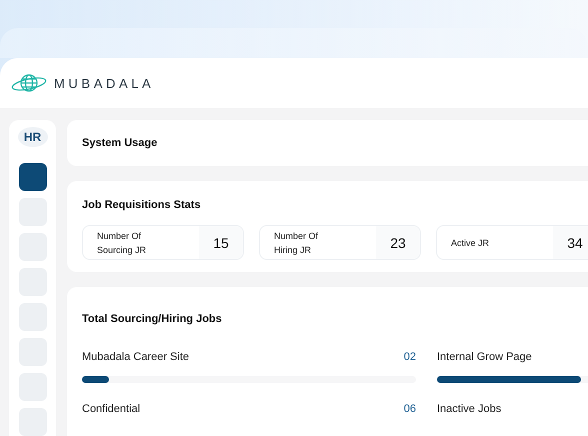  I want to click on stat-value: 34, so click(570, 242).